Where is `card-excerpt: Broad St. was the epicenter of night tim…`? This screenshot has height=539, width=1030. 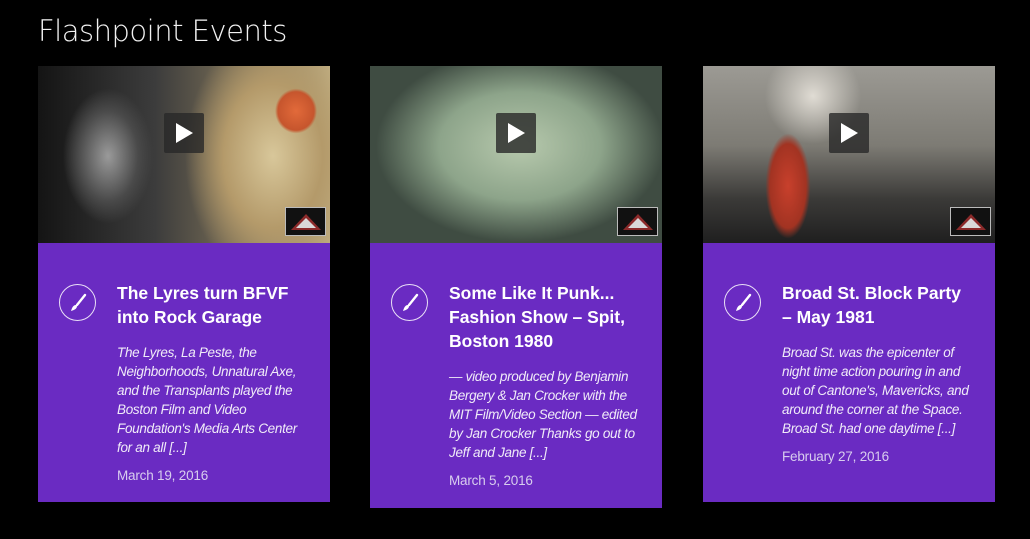 card-excerpt: Broad St. was the epicenter of night tim… is located at coordinates (875, 390).